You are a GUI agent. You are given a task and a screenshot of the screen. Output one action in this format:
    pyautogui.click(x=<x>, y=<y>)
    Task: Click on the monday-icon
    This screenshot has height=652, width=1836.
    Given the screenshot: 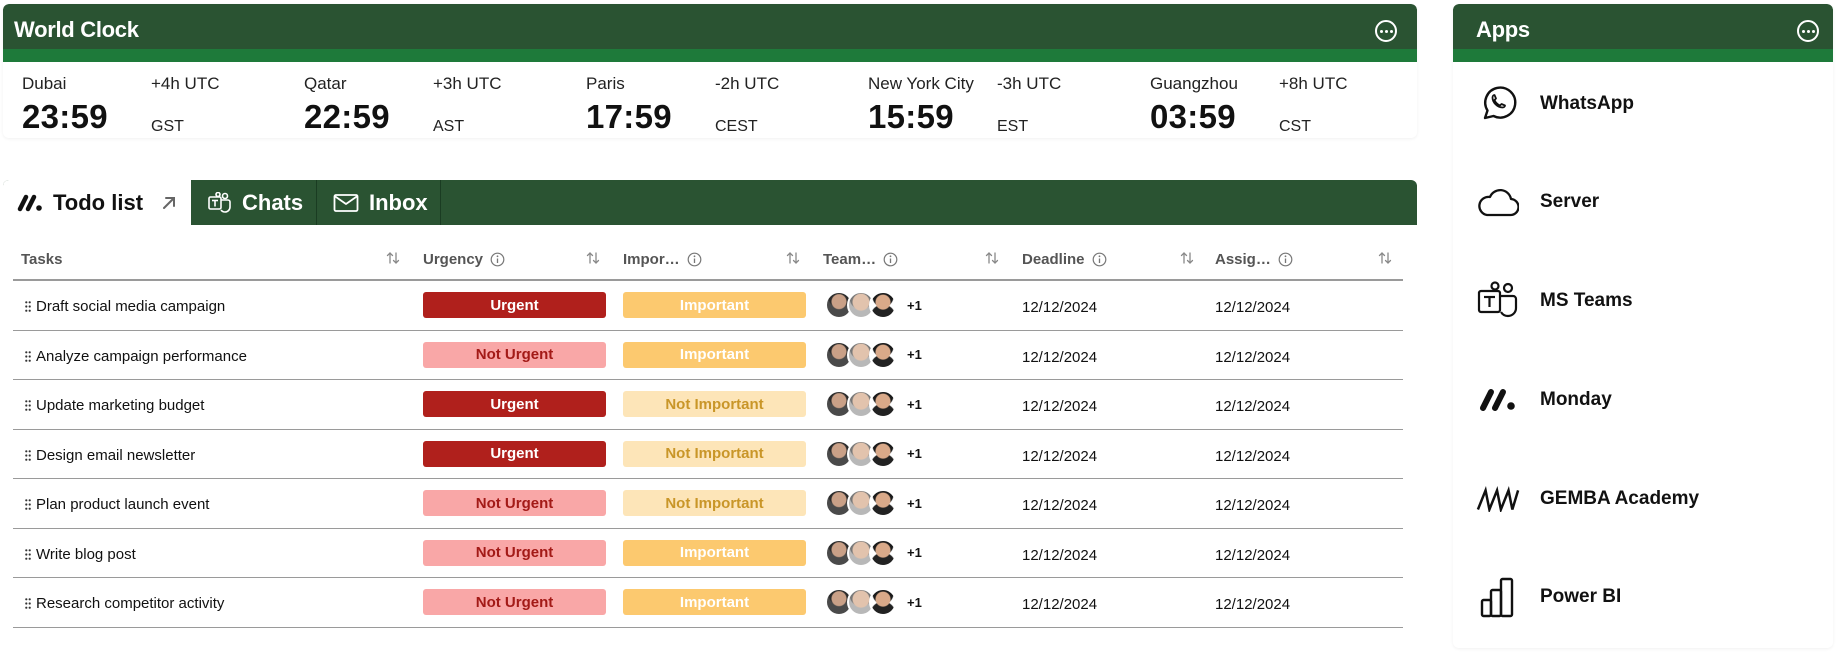 What is the action you would take?
    pyautogui.click(x=1498, y=400)
    